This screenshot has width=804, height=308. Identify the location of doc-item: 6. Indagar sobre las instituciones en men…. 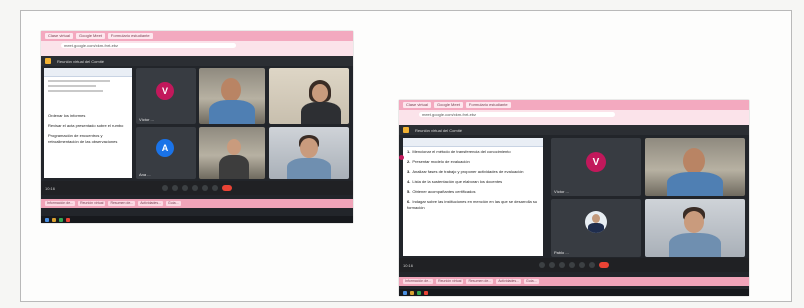
(472, 204).